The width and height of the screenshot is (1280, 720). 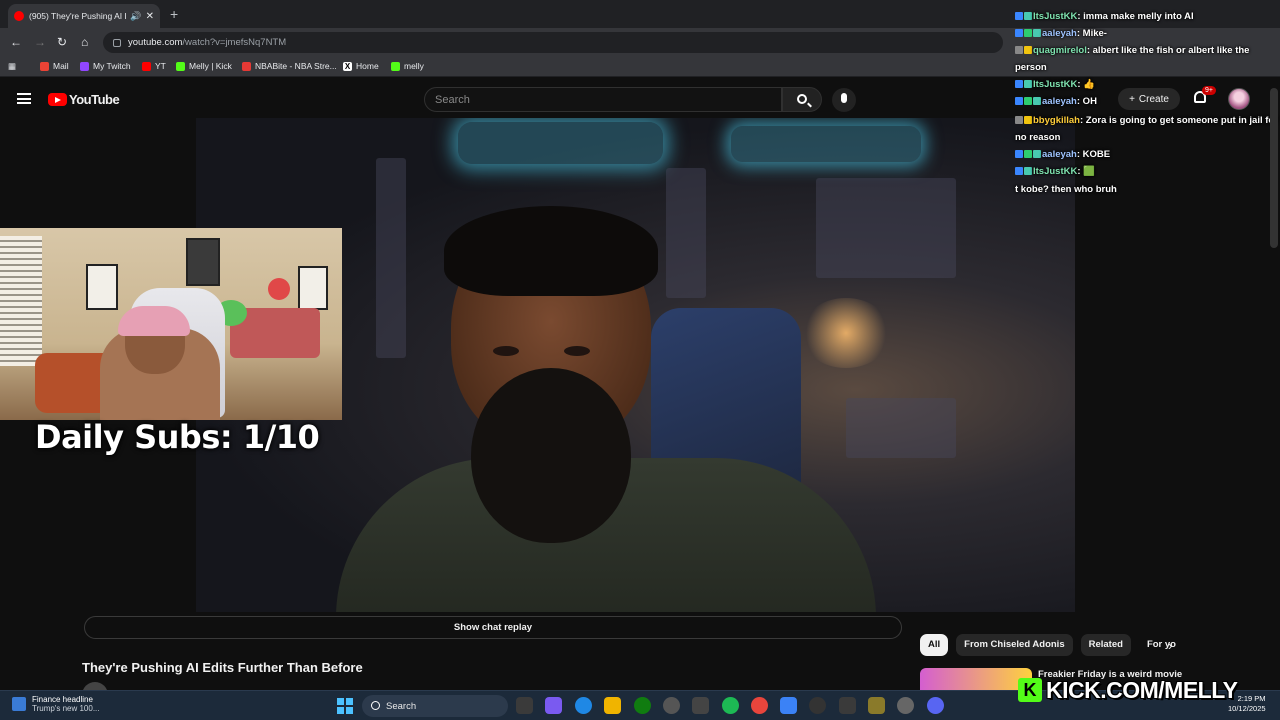 What do you see at coordinates (700, 705) in the screenshot?
I see `store-icon` at bounding box center [700, 705].